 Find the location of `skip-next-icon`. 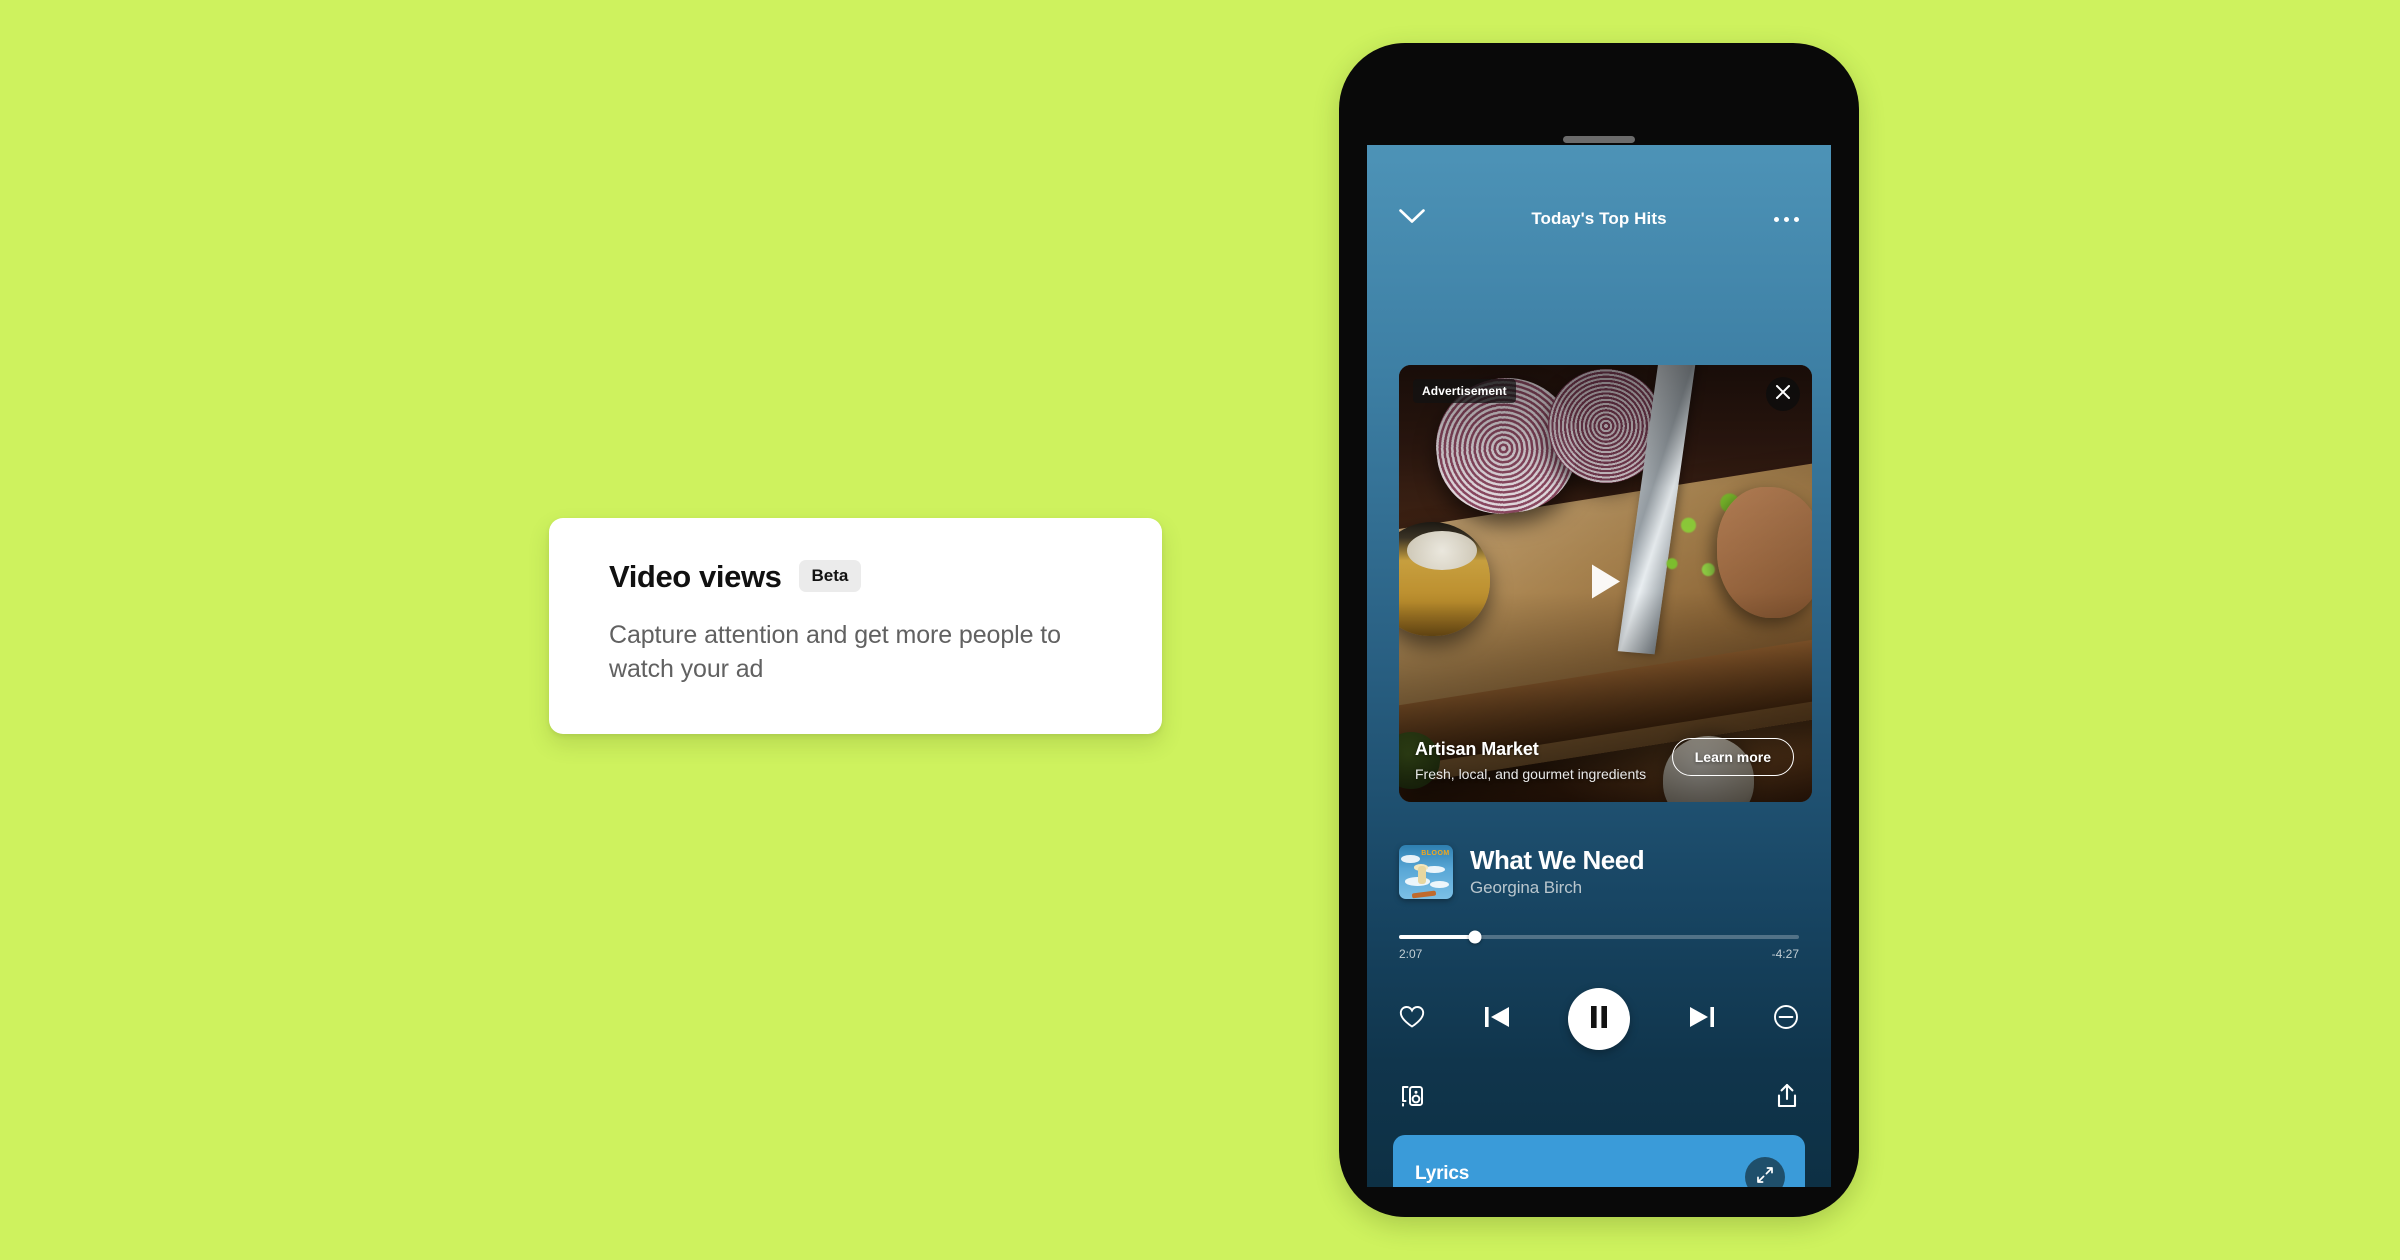

skip-next-icon is located at coordinates (1702, 1019).